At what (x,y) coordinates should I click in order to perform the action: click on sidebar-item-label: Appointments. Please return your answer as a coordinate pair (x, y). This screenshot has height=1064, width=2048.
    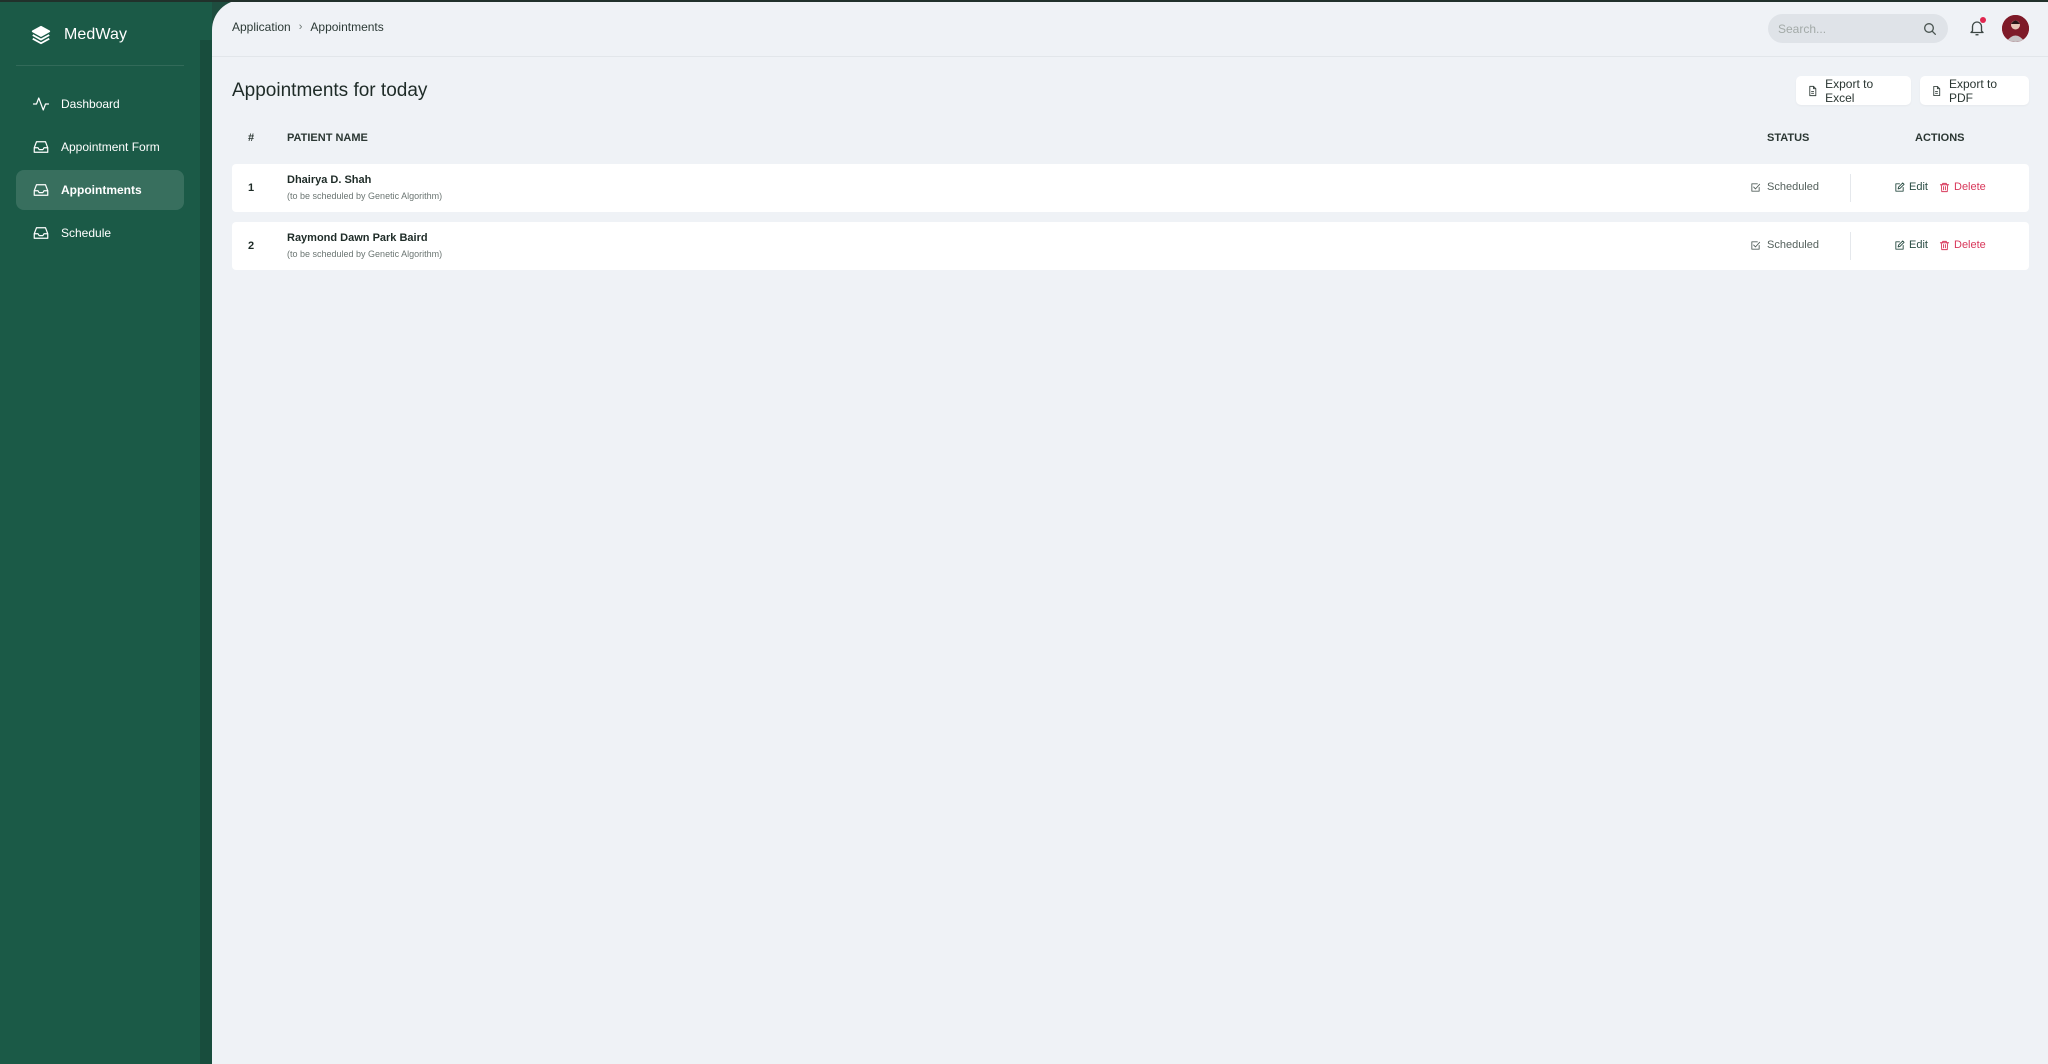
    Looking at the image, I should click on (101, 190).